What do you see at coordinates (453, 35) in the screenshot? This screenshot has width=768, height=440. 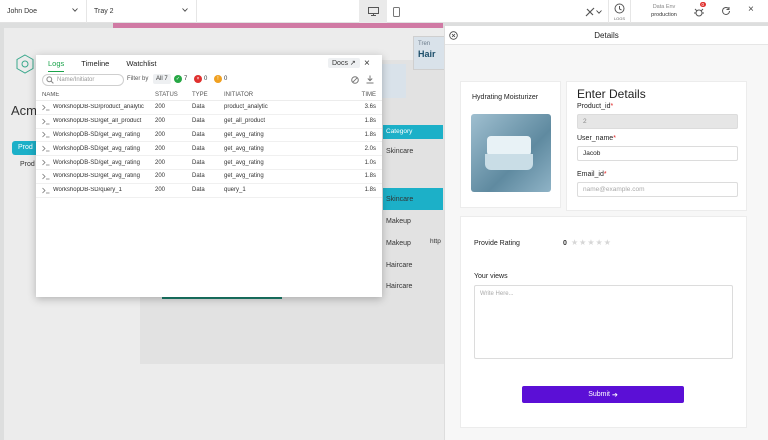 I see `close-circle-icon` at bounding box center [453, 35].